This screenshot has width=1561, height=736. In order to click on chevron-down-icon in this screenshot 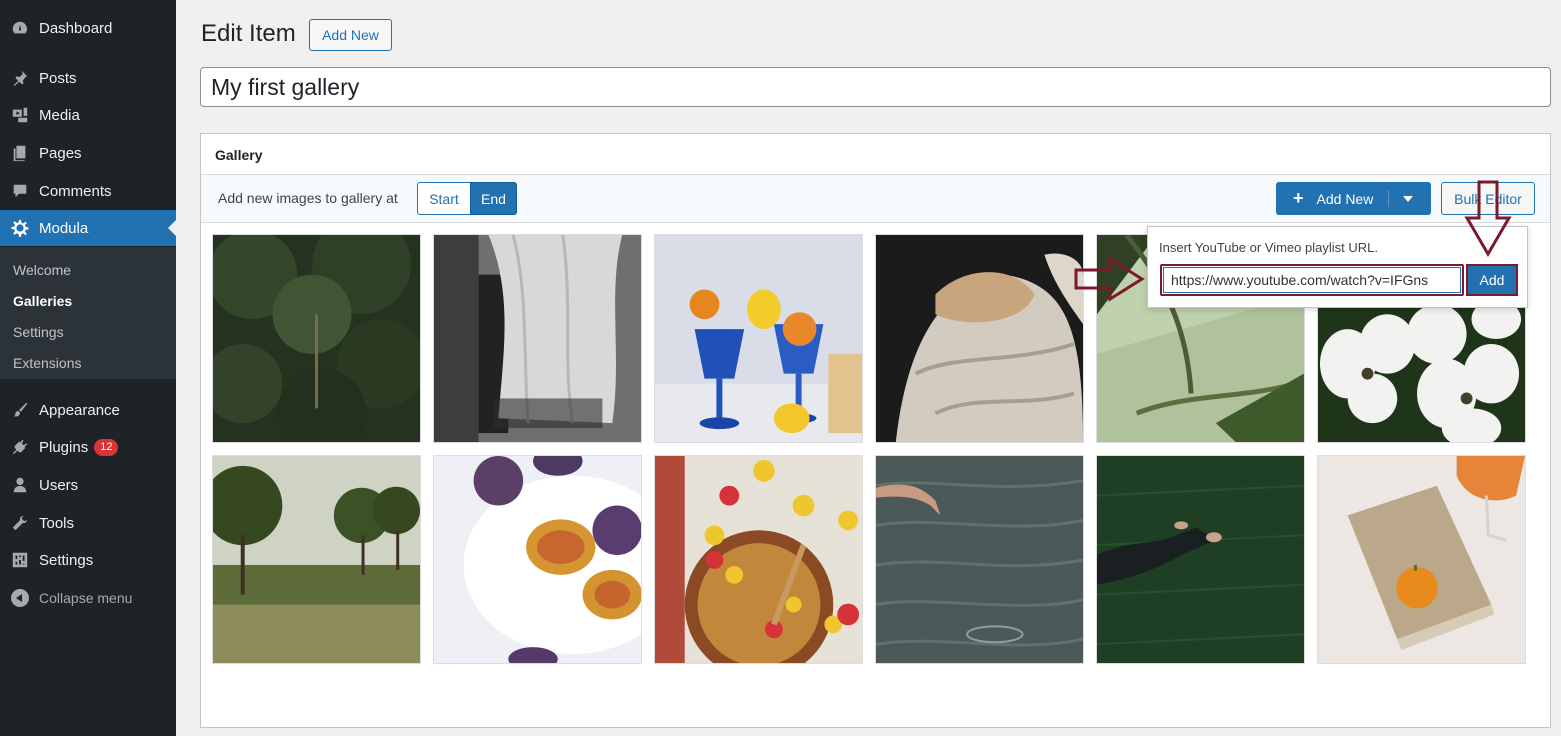, I will do `click(1408, 199)`.